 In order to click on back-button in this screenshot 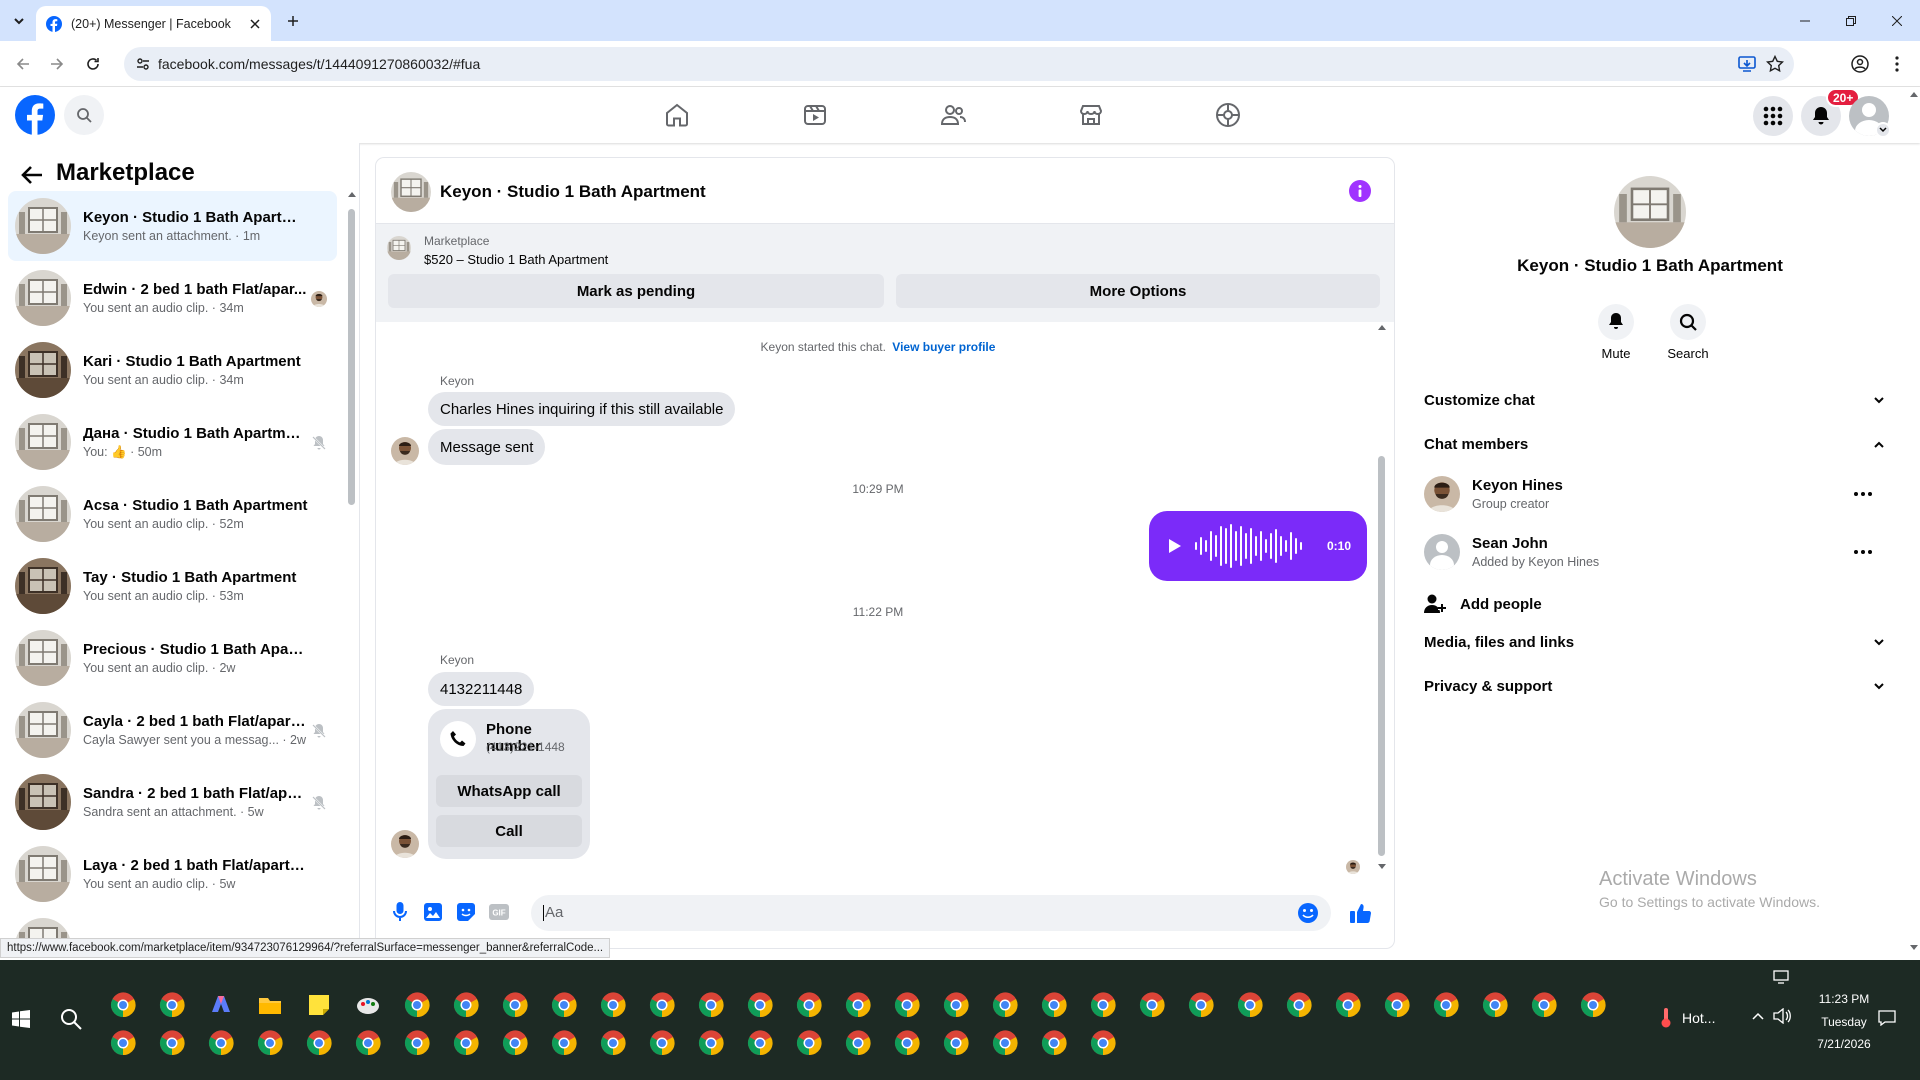, I will do `click(23, 64)`.